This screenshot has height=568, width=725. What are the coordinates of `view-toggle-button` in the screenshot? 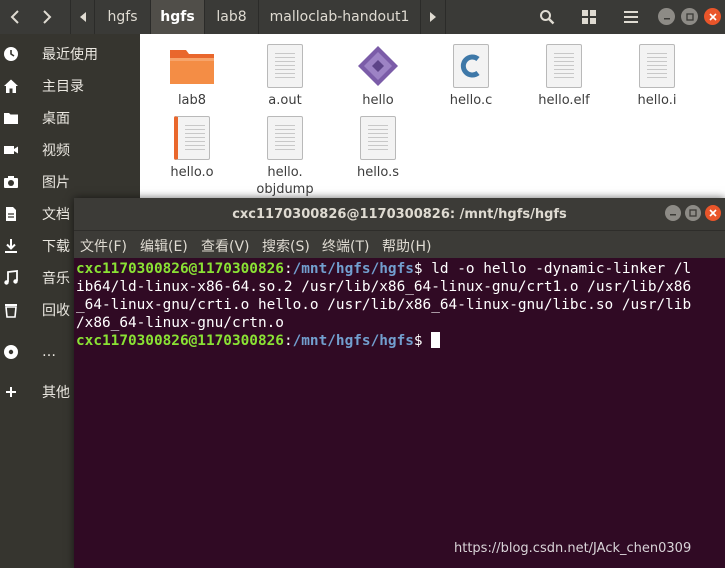 It's located at (589, 17).